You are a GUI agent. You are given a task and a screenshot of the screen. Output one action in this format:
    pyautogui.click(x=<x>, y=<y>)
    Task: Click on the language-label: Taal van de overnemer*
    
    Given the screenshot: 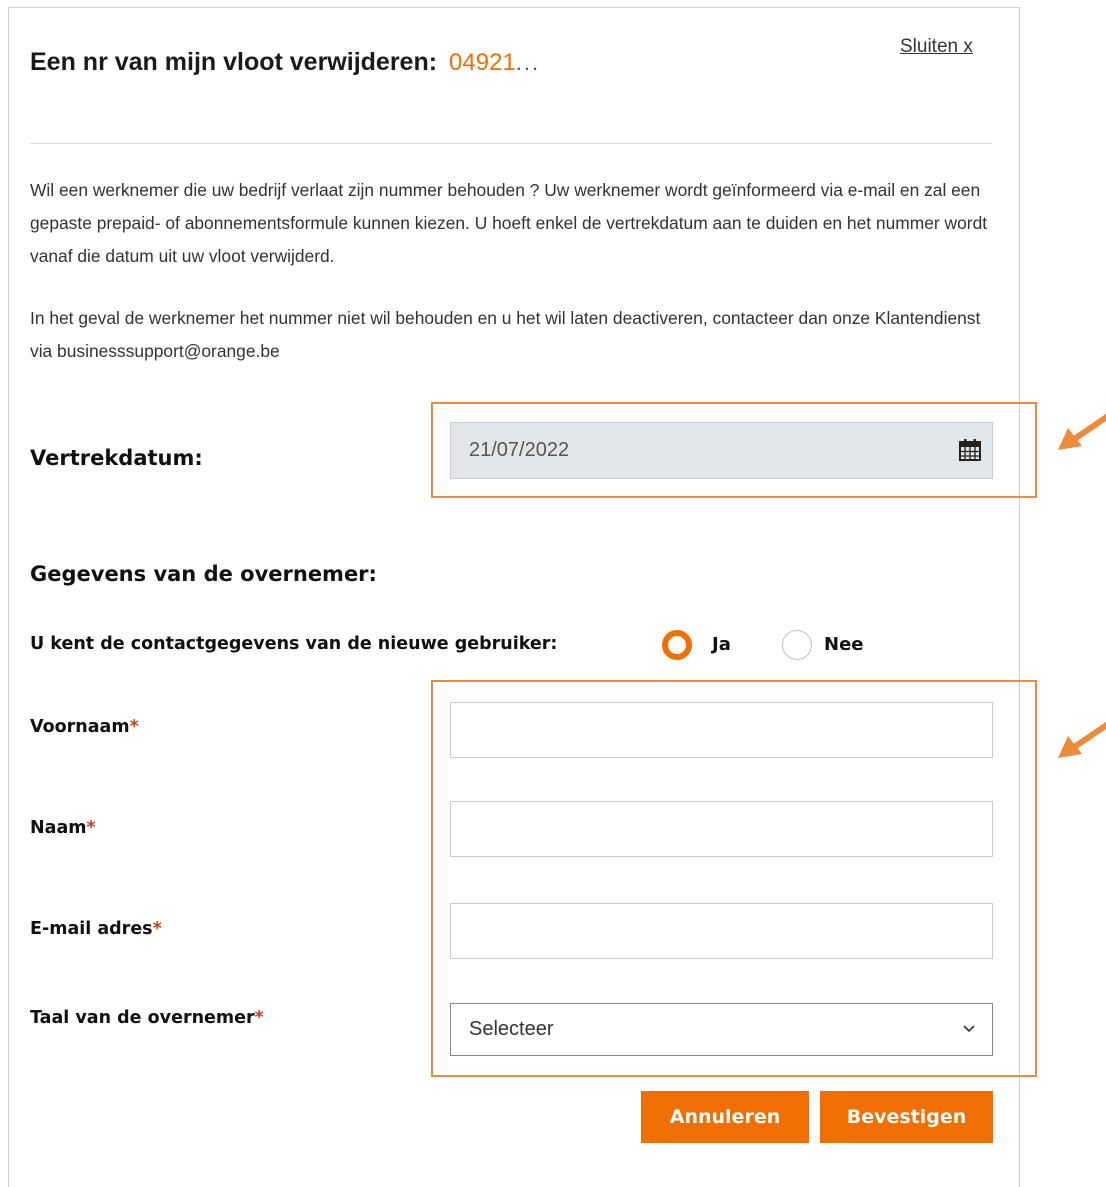 What is the action you would take?
    pyautogui.click(x=147, y=1018)
    